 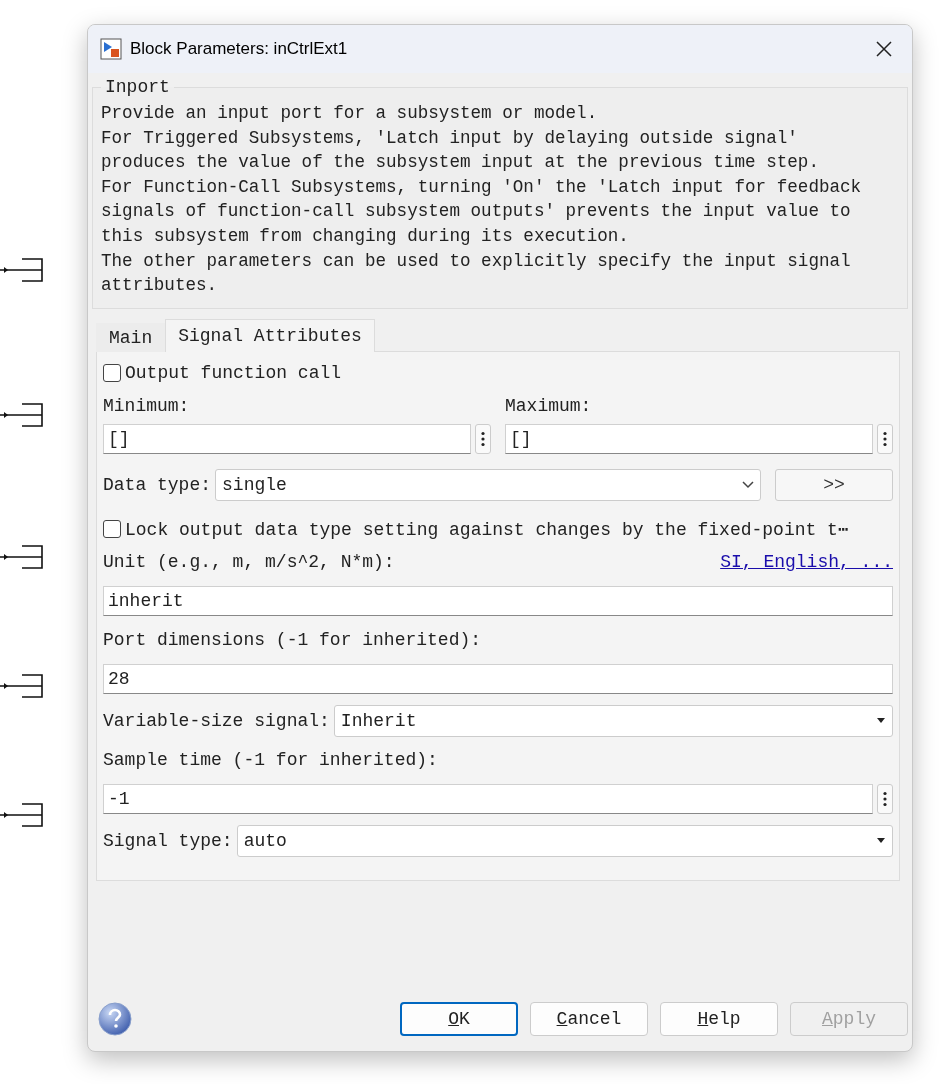 I want to click on field-label: Variable-size signal:, so click(x=216, y=720).